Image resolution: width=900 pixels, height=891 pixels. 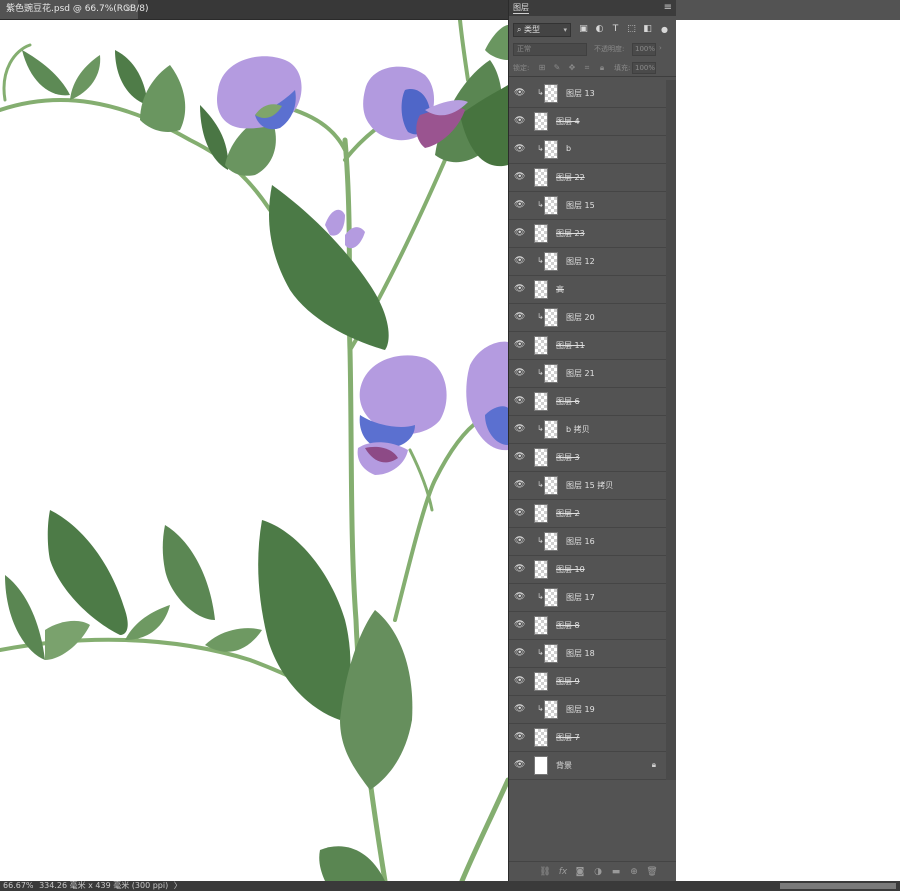 I want to click on layer-name: b 拷贝, so click(x=578, y=429).